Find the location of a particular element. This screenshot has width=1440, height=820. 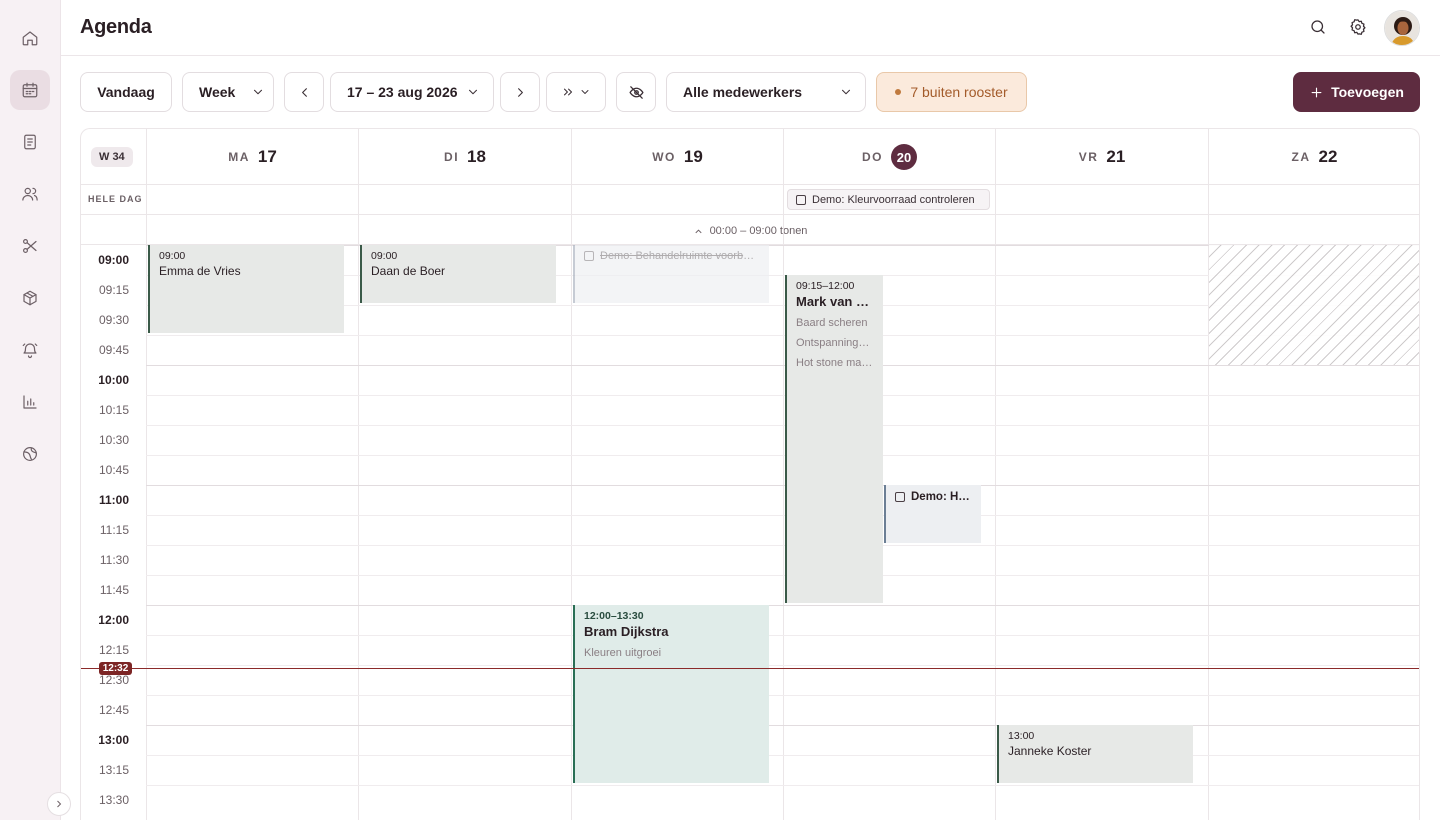

day-header-fri: VR 21 is located at coordinates (1101, 157).